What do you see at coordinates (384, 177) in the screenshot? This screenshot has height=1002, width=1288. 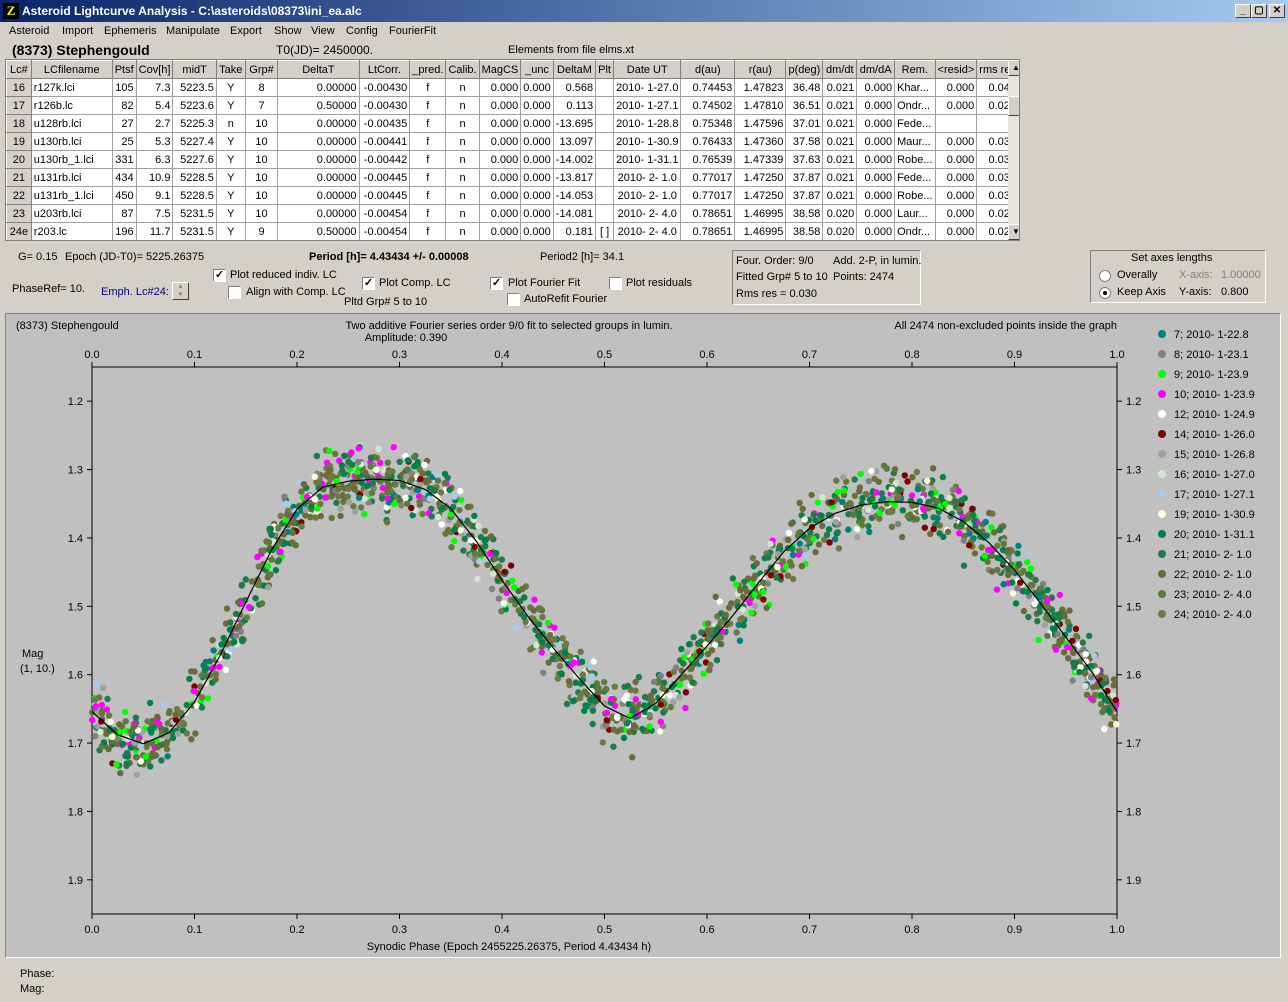 I see `table-cell: -0.00445` at bounding box center [384, 177].